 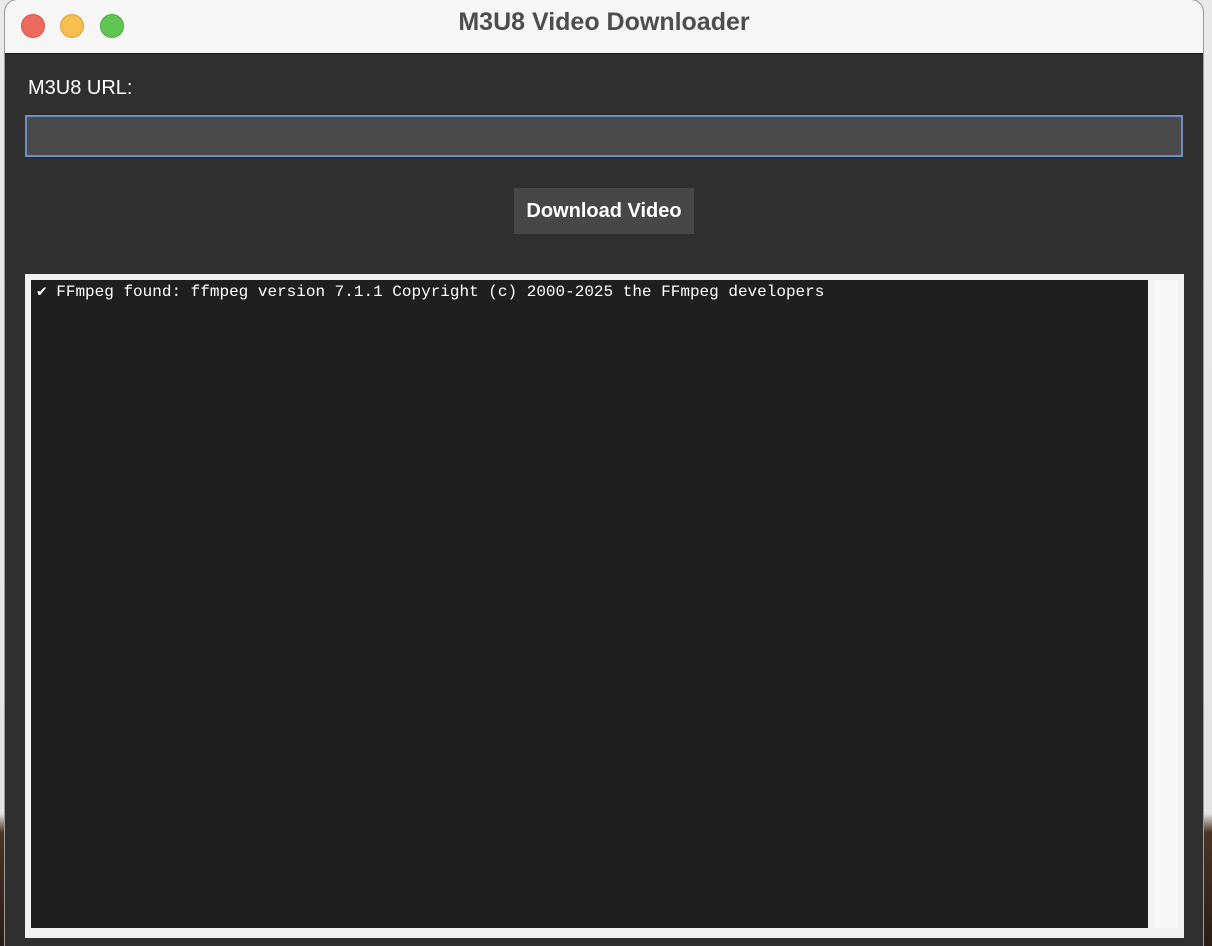 I want to click on url-input, so click(x=604, y=136).